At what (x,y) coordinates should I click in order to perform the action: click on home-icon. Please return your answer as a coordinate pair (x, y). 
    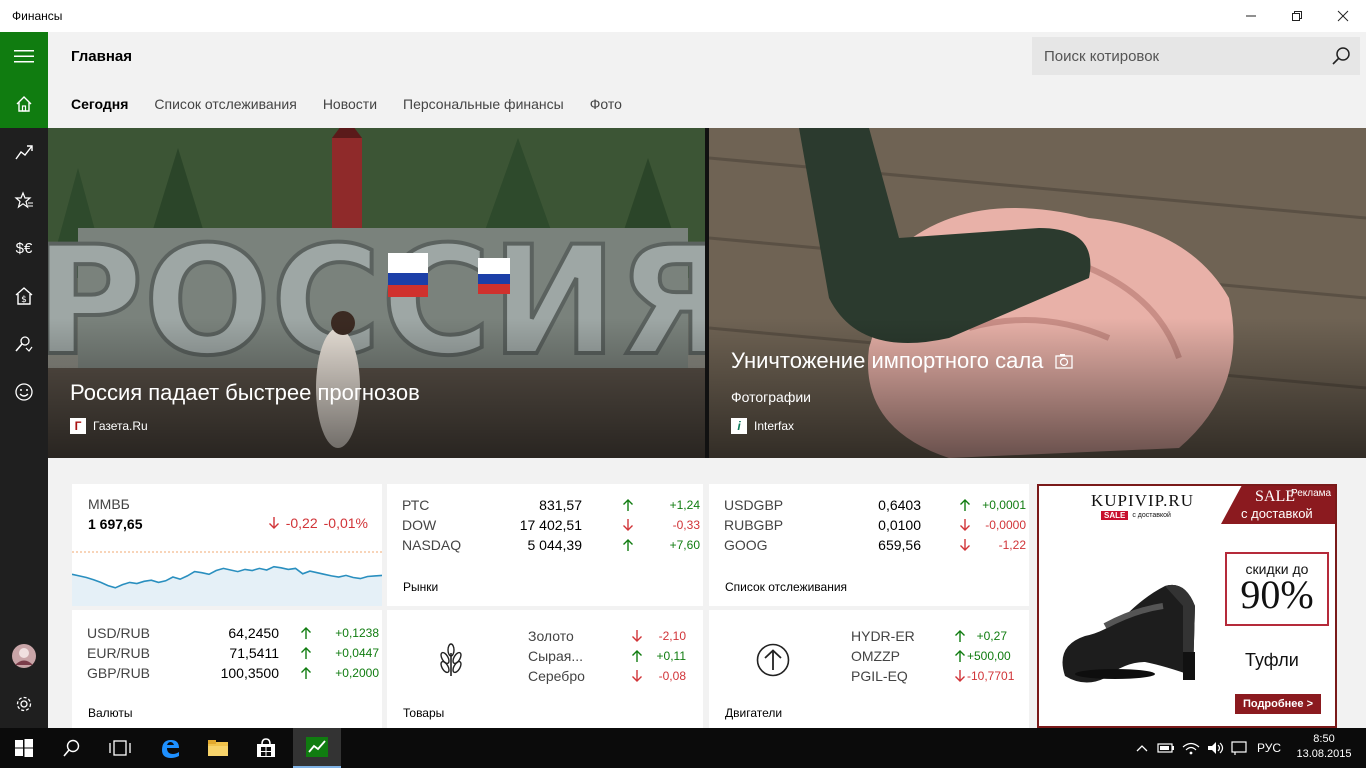
    Looking at the image, I should click on (24, 104).